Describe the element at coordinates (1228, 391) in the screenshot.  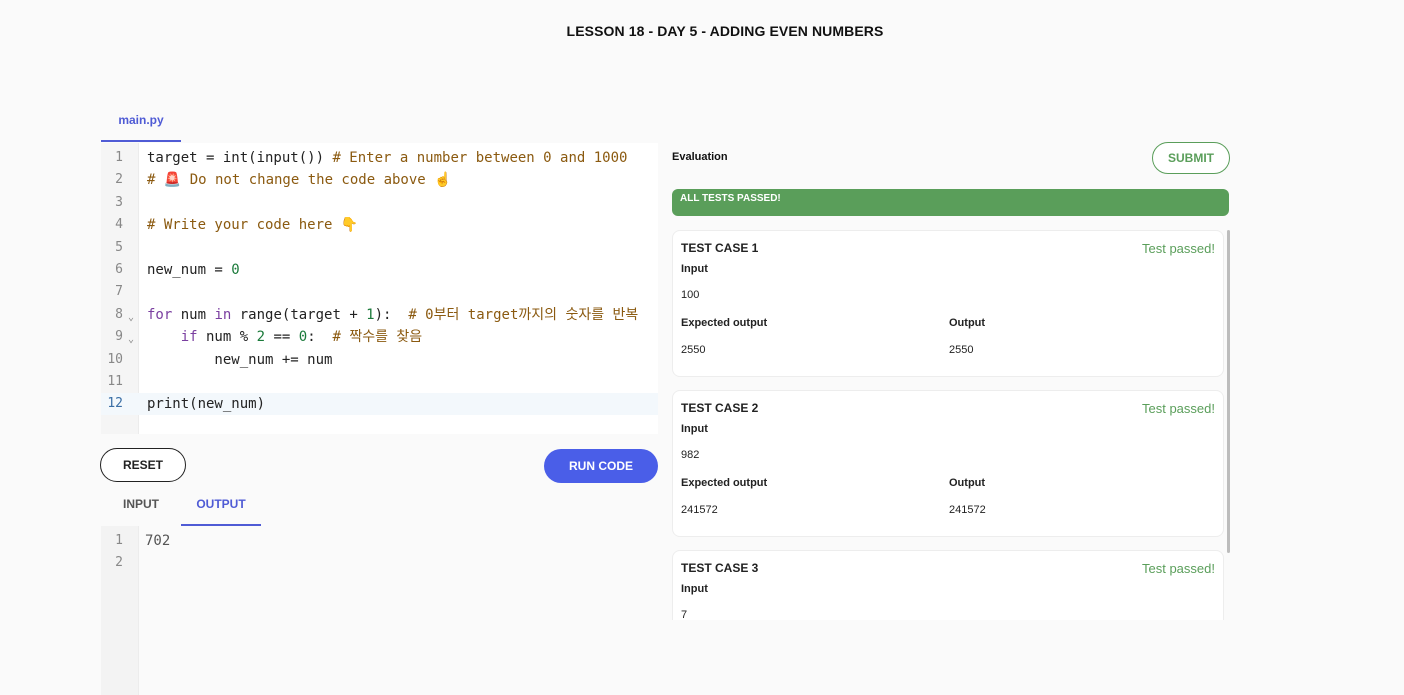
I see `test-cases-scrollbar` at that location.